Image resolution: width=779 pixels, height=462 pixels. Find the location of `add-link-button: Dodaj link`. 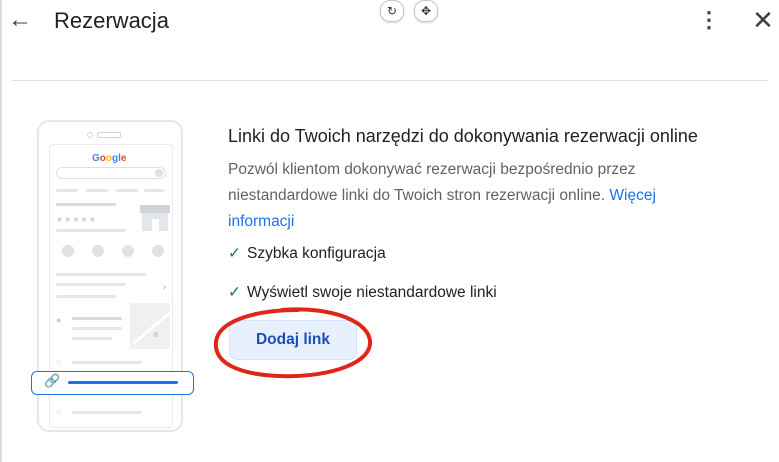

add-link-button: Dodaj link is located at coordinates (293, 340).